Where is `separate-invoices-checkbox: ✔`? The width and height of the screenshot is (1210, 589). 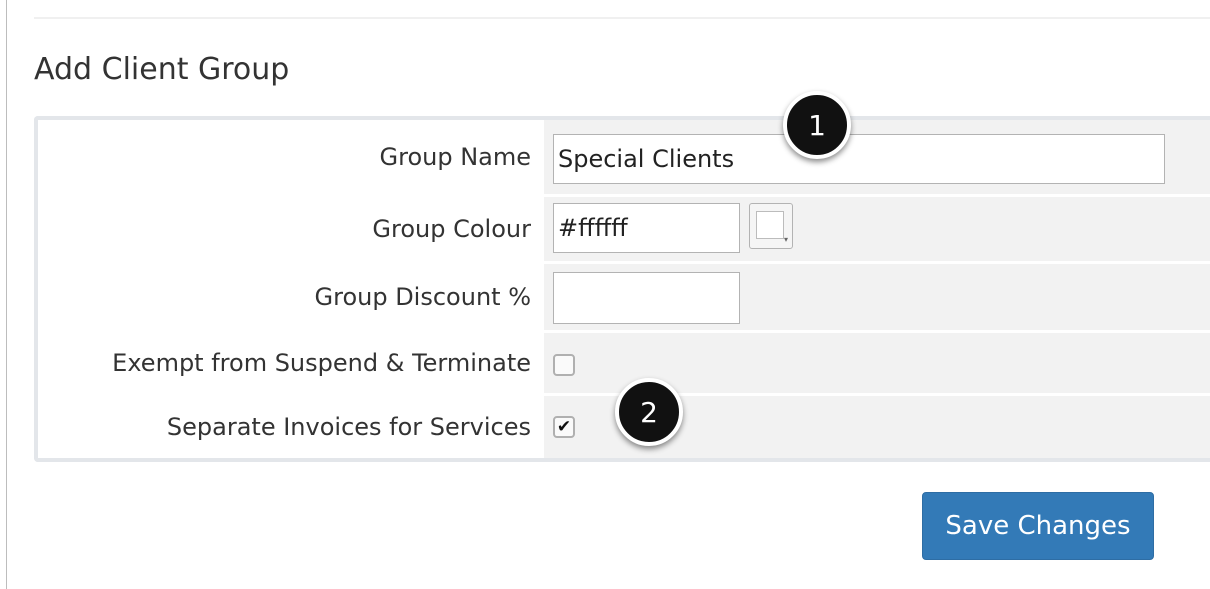
separate-invoices-checkbox: ✔ is located at coordinates (564, 427).